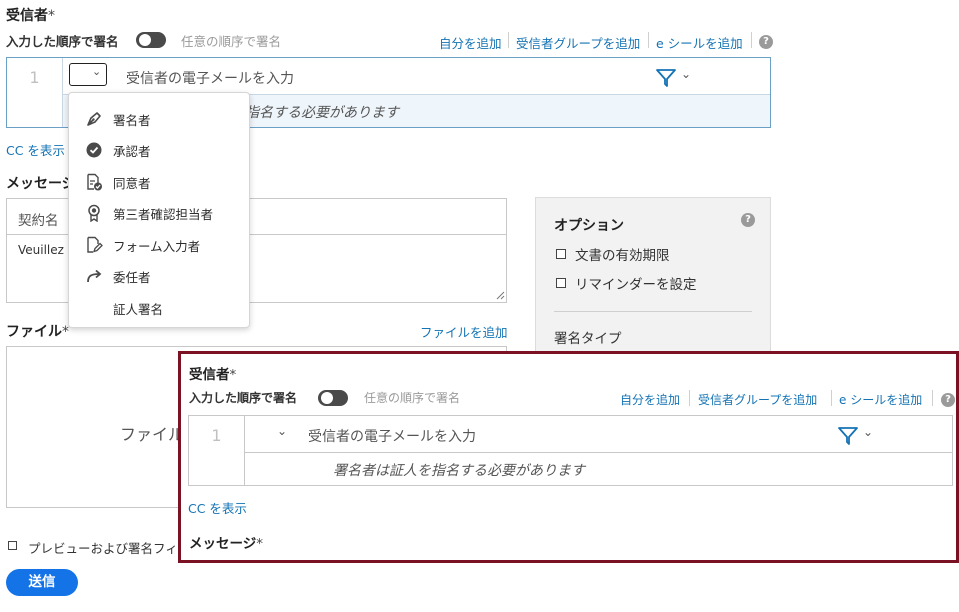  What do you see at coordinates (95, 244) in the screenshot?
I see `form-edit-icon` at bounding box center [95, 244].